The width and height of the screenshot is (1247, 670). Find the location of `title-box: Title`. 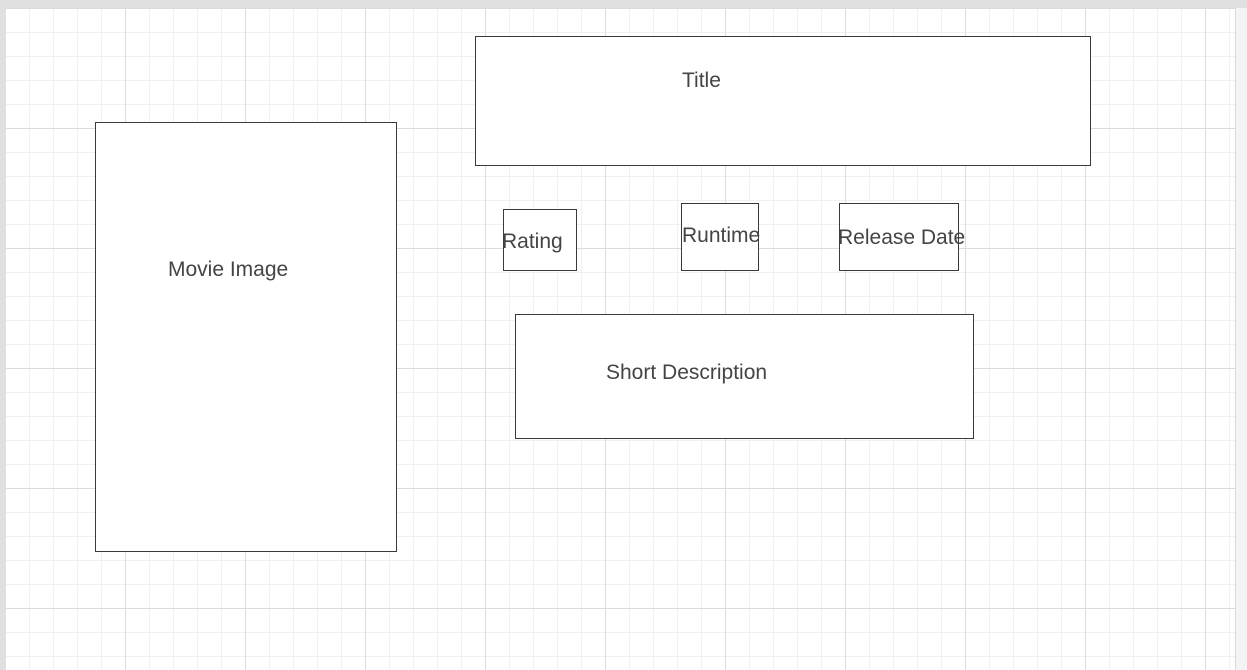

title-box: Title is located at coordinates (783, 101).